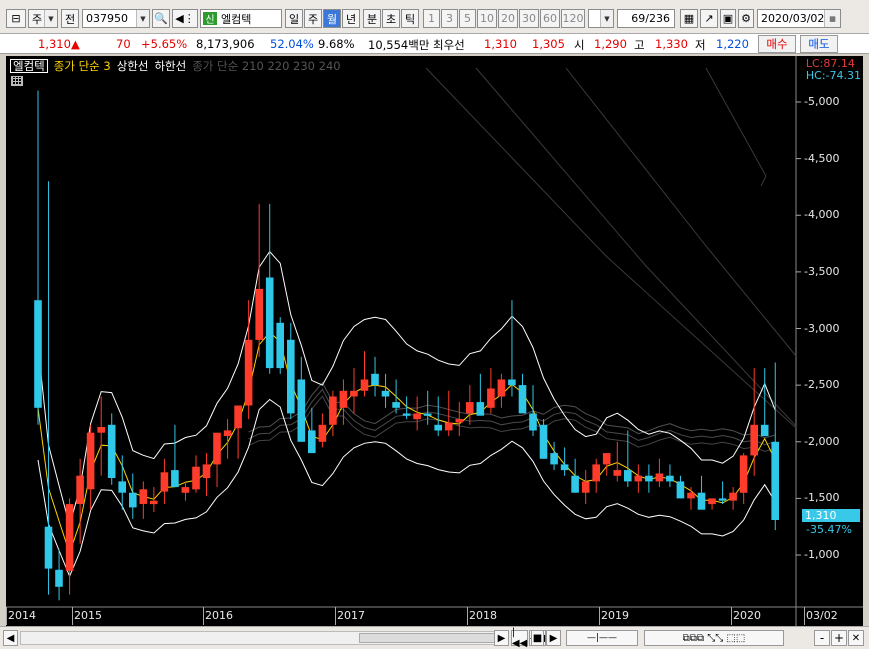 This screenshot has width=869, height=649. I want to click on high: 1,330, so click(671, 44).